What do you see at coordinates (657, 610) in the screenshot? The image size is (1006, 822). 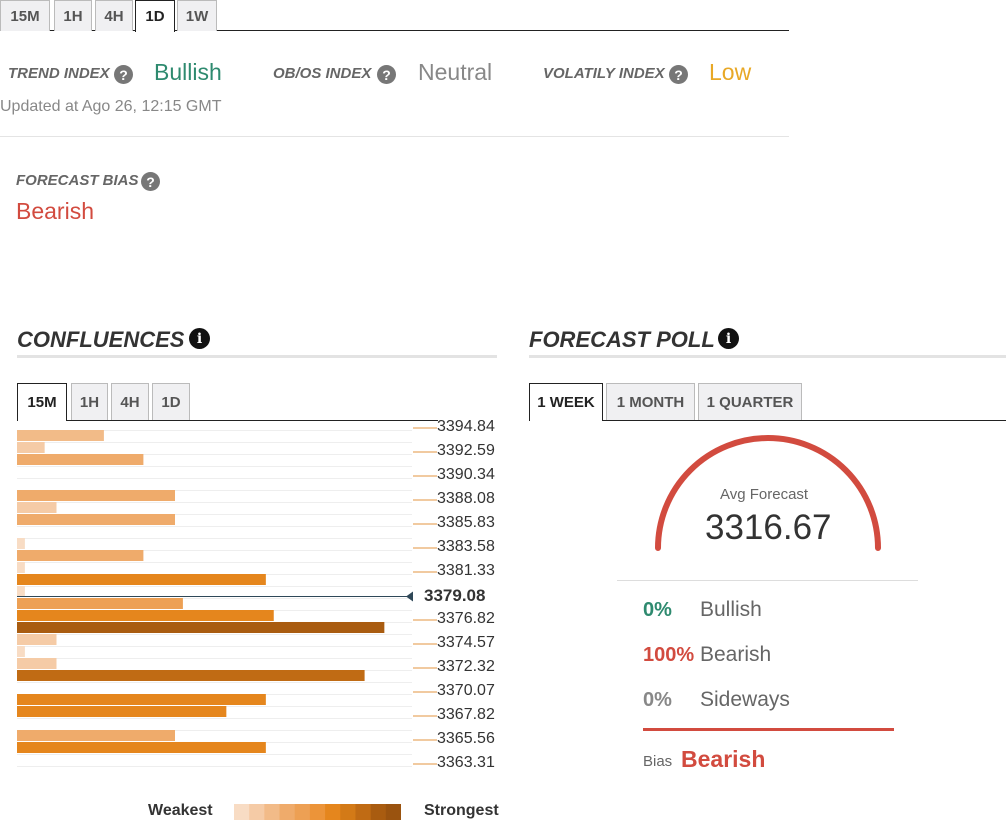 I see `bullish-pct: 0%` at bounding box center [657, 610].